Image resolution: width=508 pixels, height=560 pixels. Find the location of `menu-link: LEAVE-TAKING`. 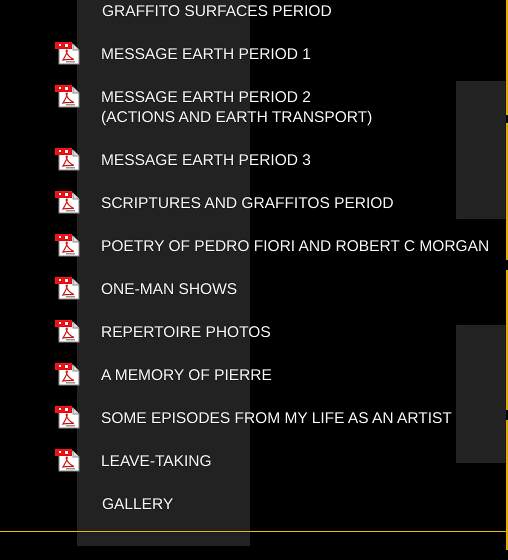

menu-link: LEAVE-TAKING is located at coordinates (156, 462).